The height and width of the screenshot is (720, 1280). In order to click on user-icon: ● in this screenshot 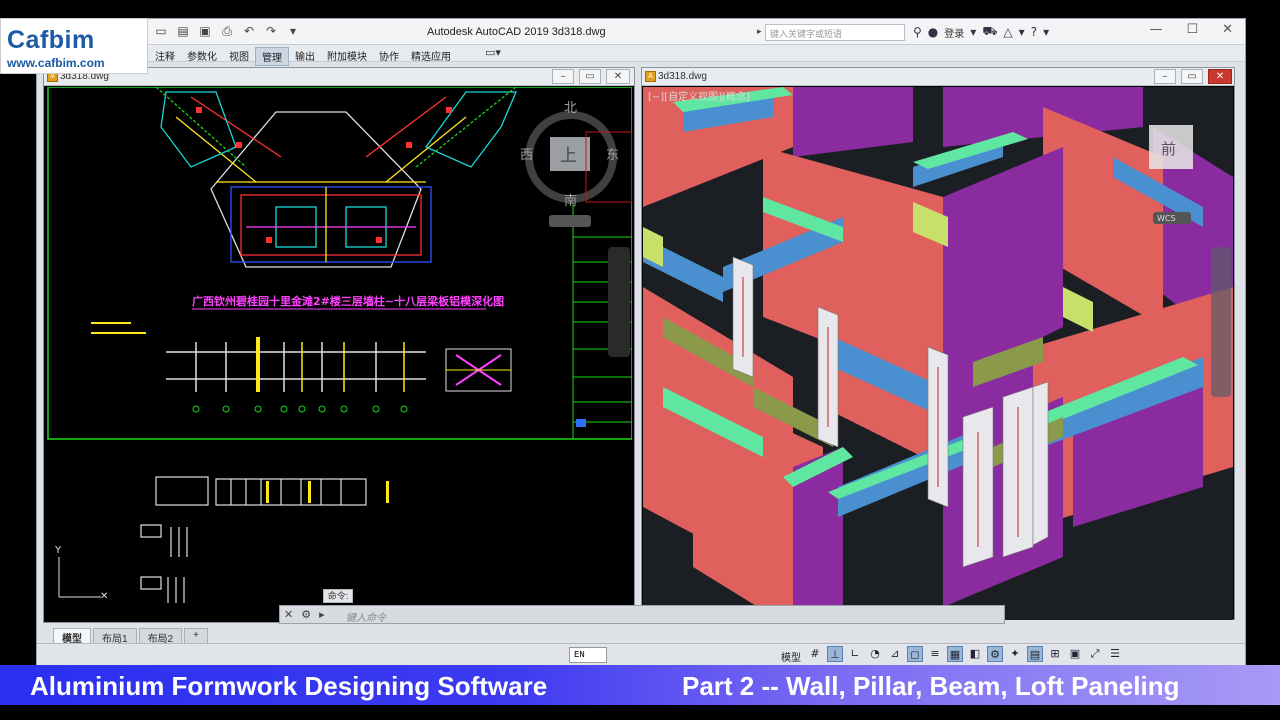, I will do `click(933, 32)`.